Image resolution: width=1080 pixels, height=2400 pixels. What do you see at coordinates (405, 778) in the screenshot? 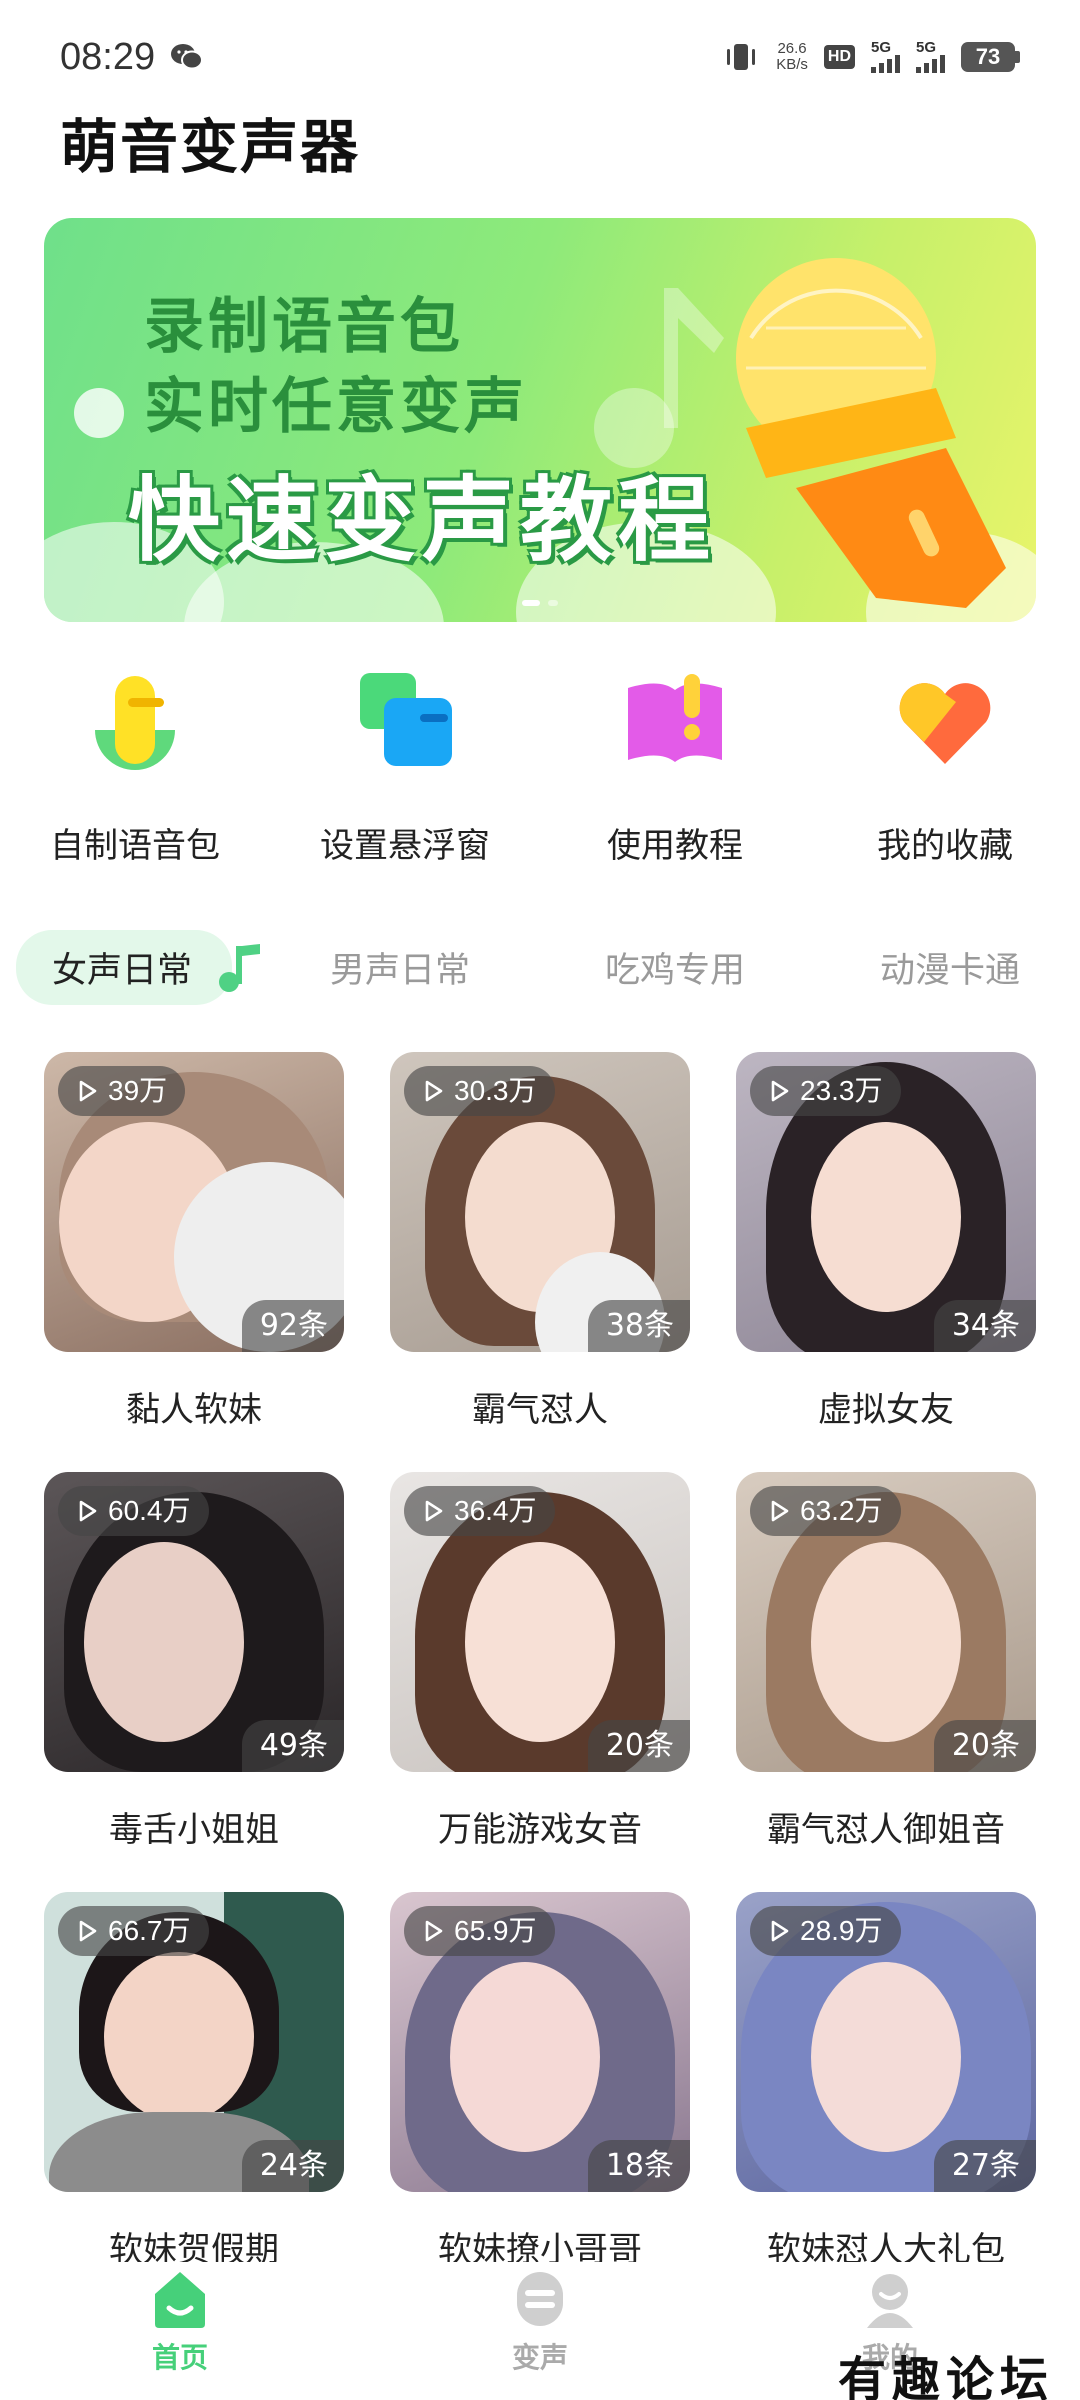
I see `quick-action-floating-window: 设置悬浮窗` at bounding box center [405, 778].